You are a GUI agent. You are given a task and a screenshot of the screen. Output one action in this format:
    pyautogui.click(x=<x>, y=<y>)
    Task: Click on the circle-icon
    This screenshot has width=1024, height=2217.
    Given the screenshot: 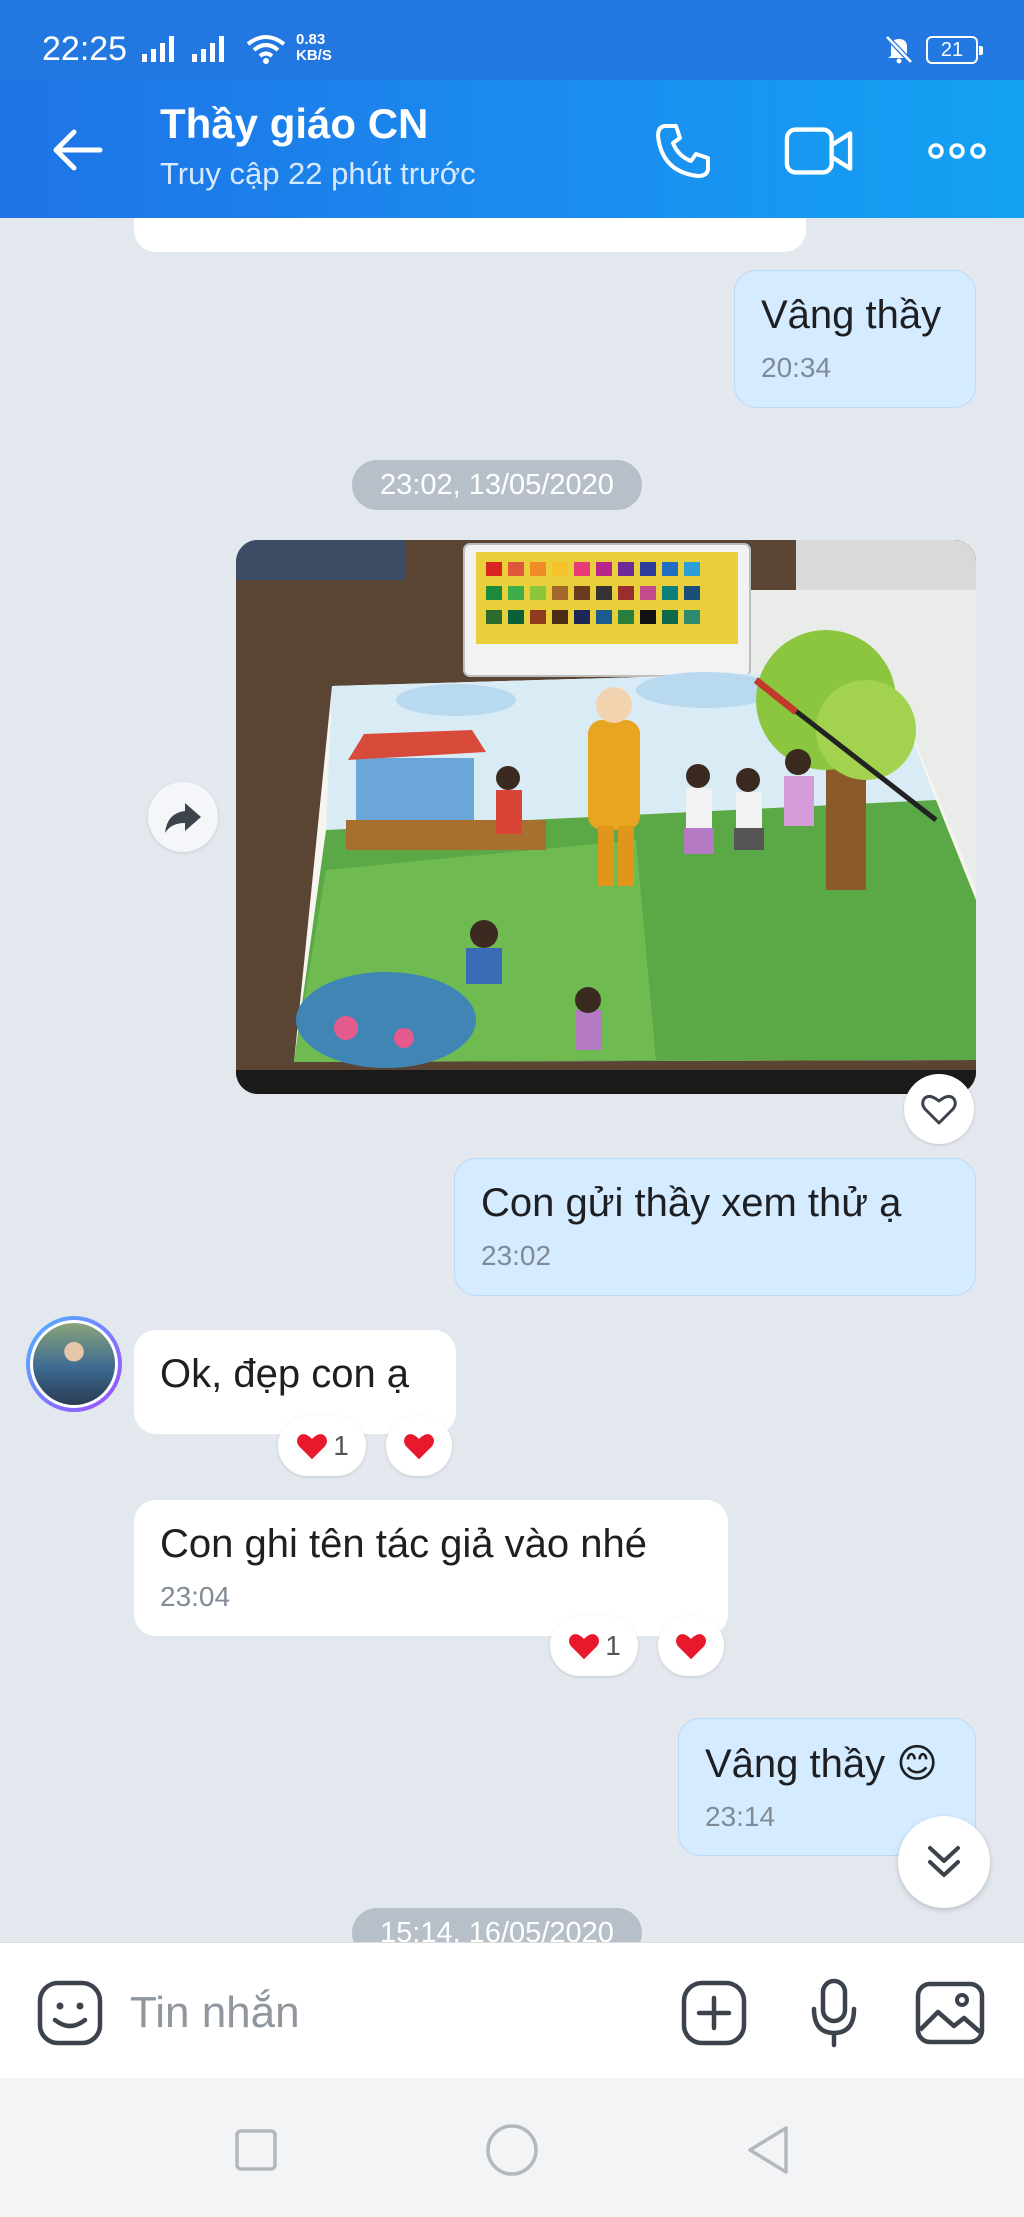 What is the action you would take?
    pyautogui.click(x=512, y=2150)
    